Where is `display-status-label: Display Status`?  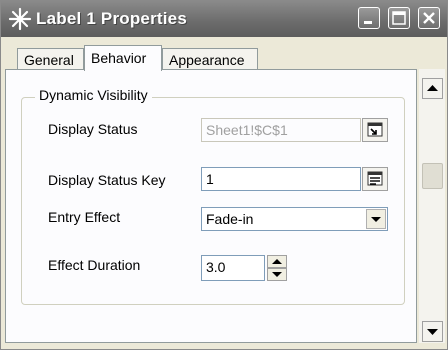
display-status-label: Display Status is located at coordinates (93, 129).